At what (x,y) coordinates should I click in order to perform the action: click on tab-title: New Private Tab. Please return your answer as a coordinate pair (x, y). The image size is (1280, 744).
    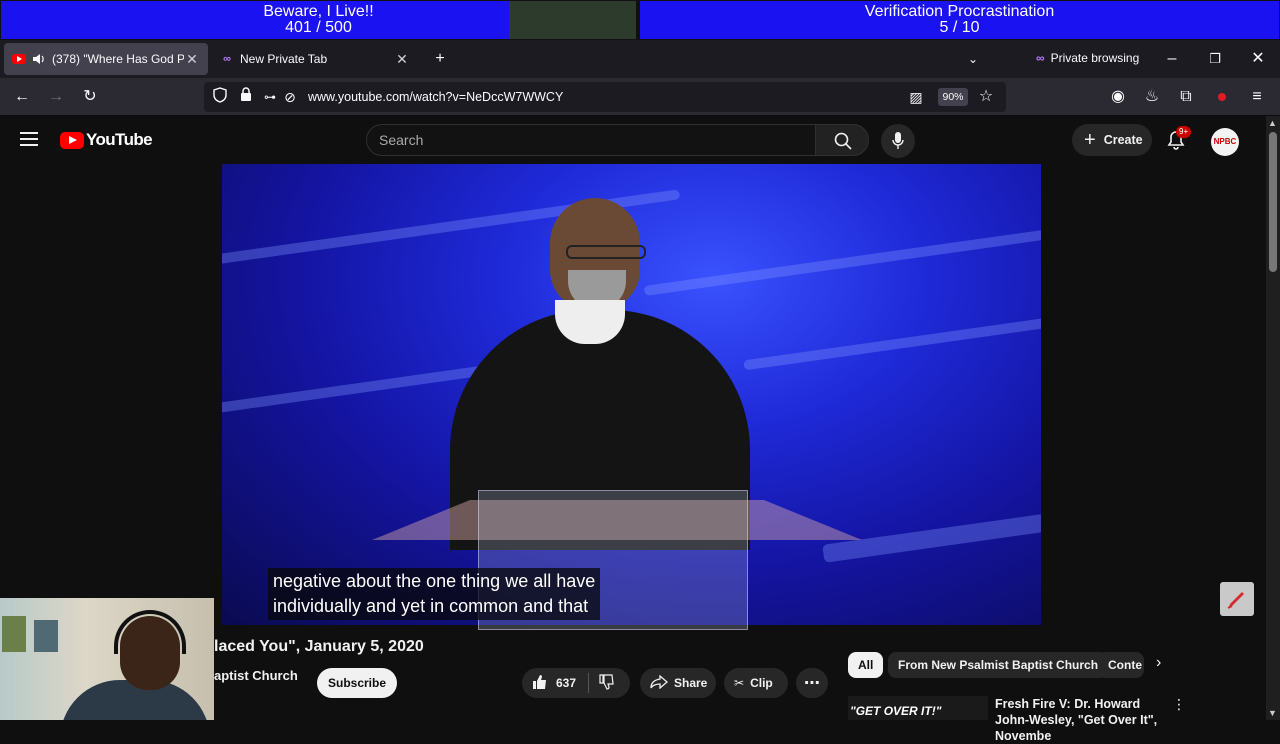
    Looking at the image, I should click on (284, 59).